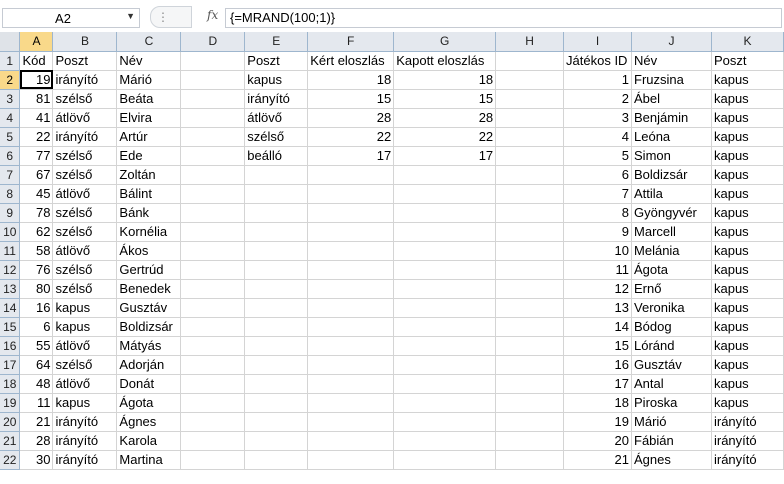 The image size is (784, 484). I want to click on cell-d5, so click(213, 137).